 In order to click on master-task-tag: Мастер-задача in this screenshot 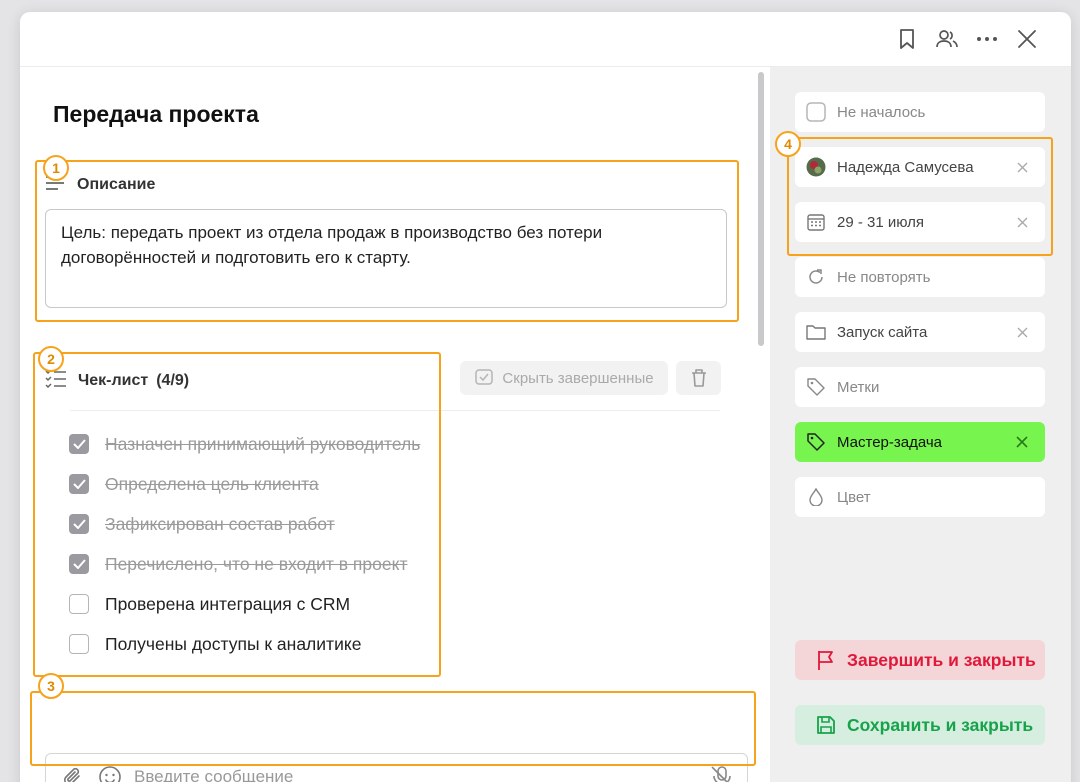, I will do `click(920, 442)`.